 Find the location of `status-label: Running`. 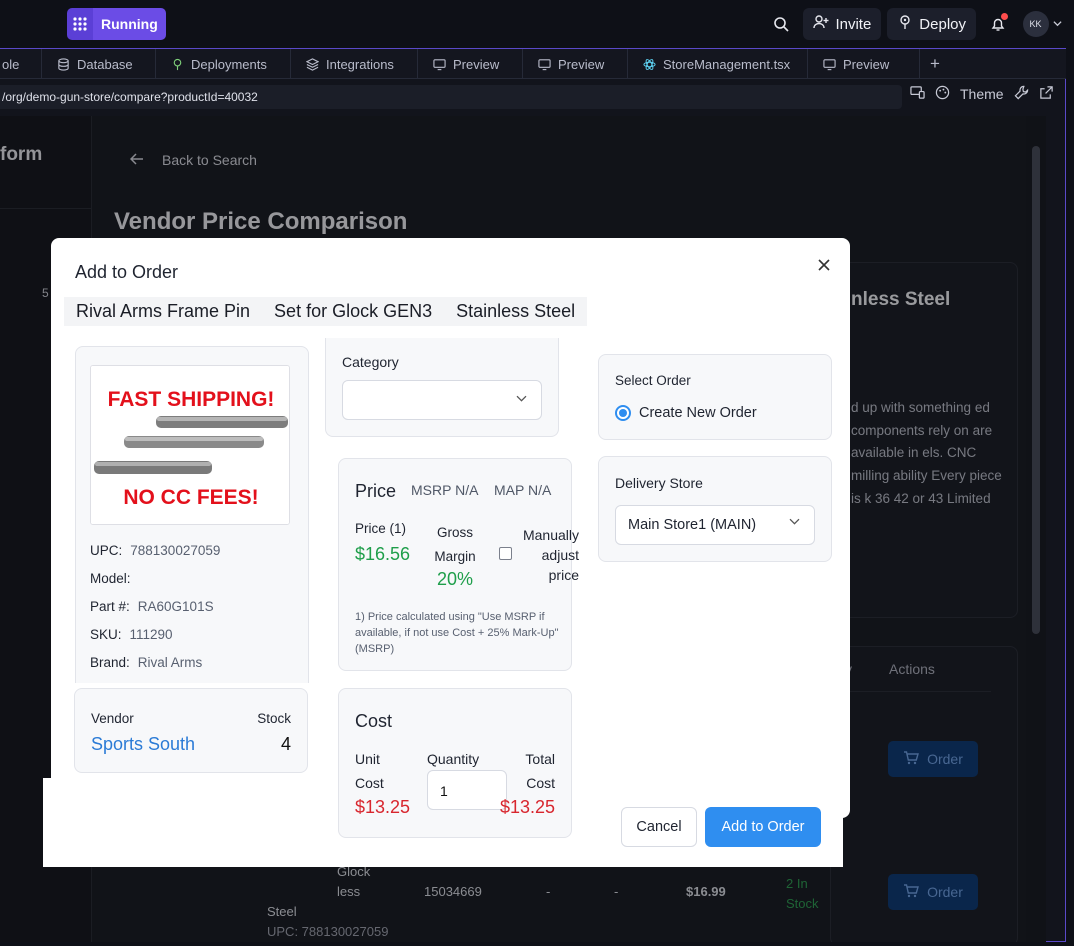

status-label: Running is located at coordinates (129, 24).